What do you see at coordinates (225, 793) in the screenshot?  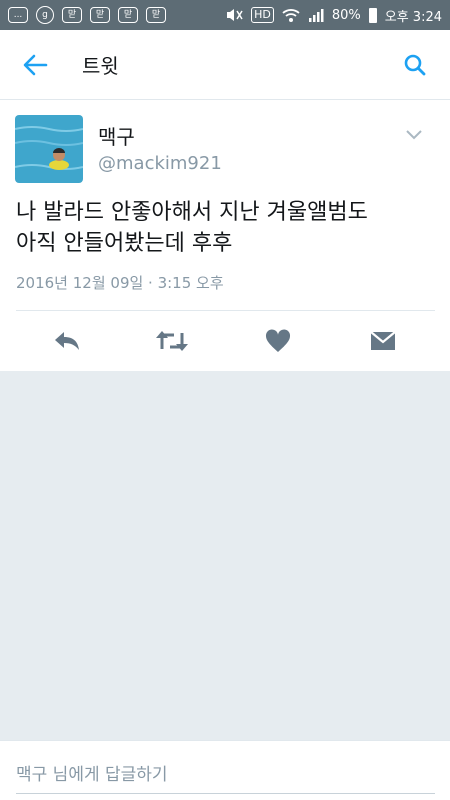 I see `reply-input-underline` at bounding box center [225, 793].